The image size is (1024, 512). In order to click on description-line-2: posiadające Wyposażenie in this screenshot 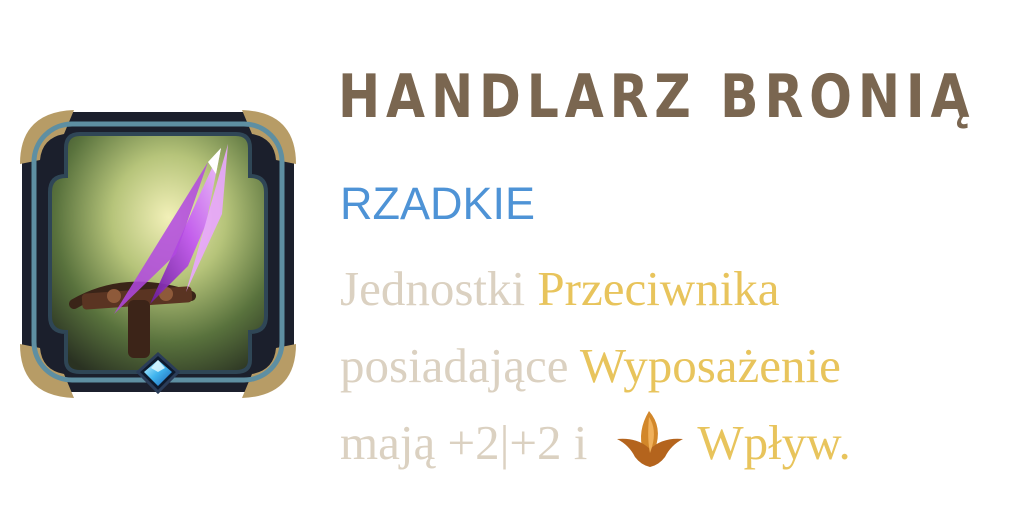, I will do `click(680, 365)`.